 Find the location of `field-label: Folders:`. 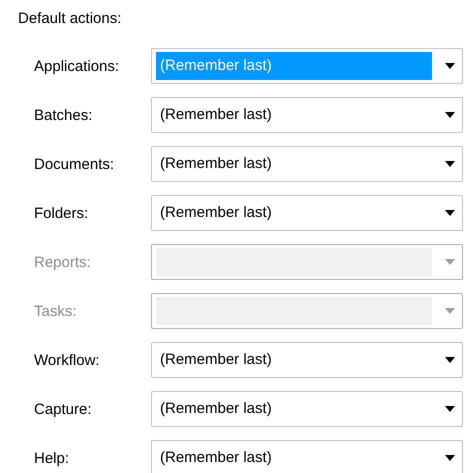

field-label: Folders: is located at coordinates (62, 213).